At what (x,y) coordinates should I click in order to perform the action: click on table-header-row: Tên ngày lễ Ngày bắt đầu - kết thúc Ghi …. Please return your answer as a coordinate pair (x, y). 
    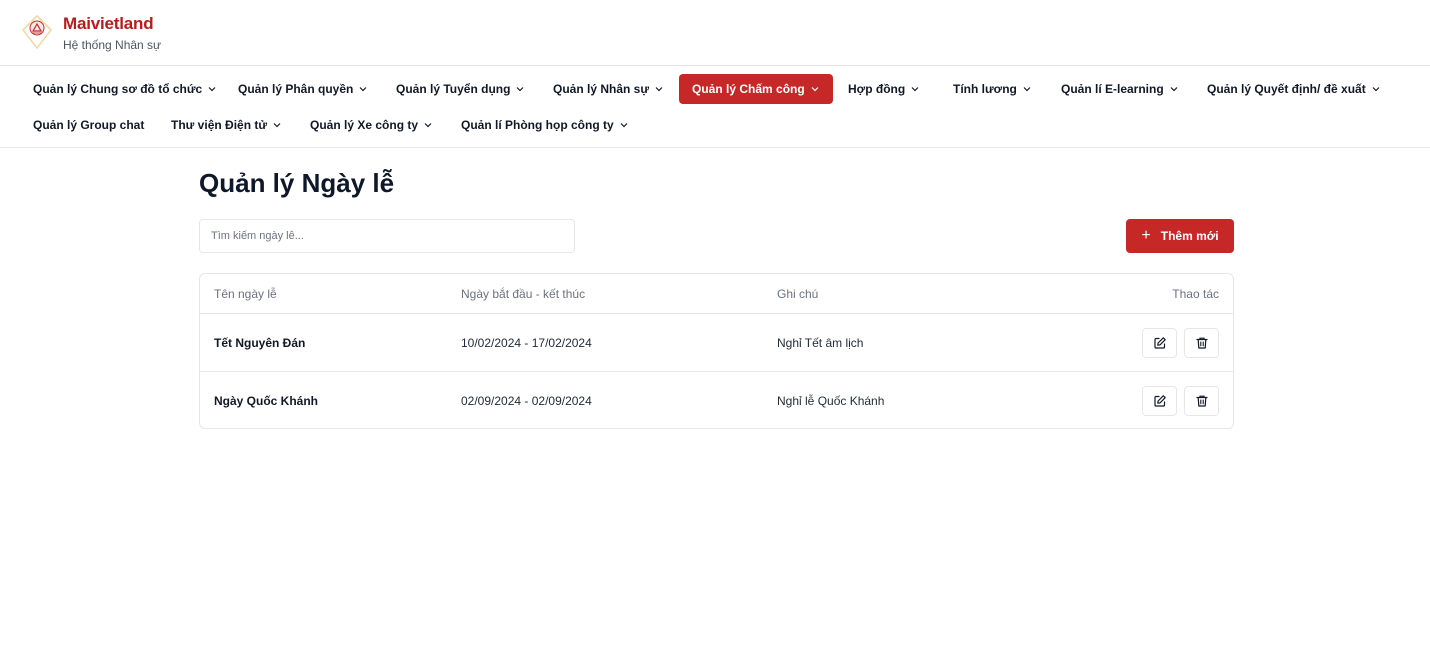
    Looking at the image, I should click on (716, 294).